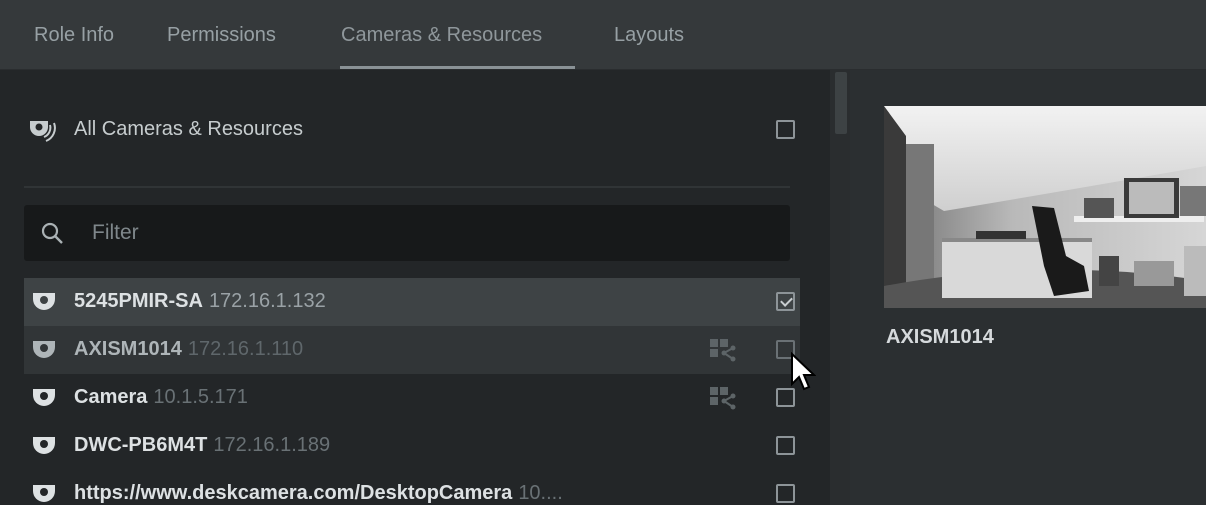 Image resolution: width=1206 pixels, height=505 pixels. Describe the element at coordinates (649, 35) in the screenshot. I see `tab-layouts: Layouts` at that location.